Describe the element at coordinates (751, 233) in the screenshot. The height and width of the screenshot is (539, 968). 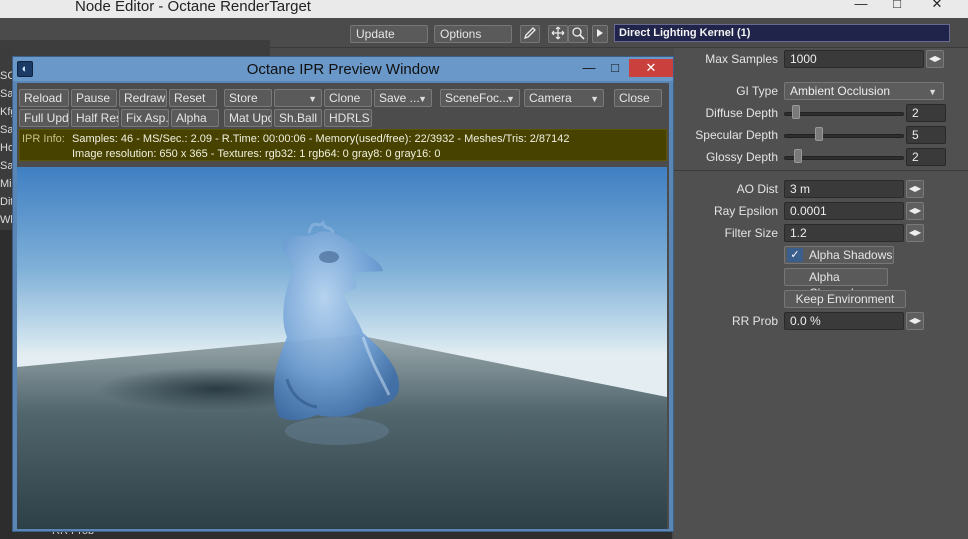
I see `filter-size-label: Filter Size` at that location.